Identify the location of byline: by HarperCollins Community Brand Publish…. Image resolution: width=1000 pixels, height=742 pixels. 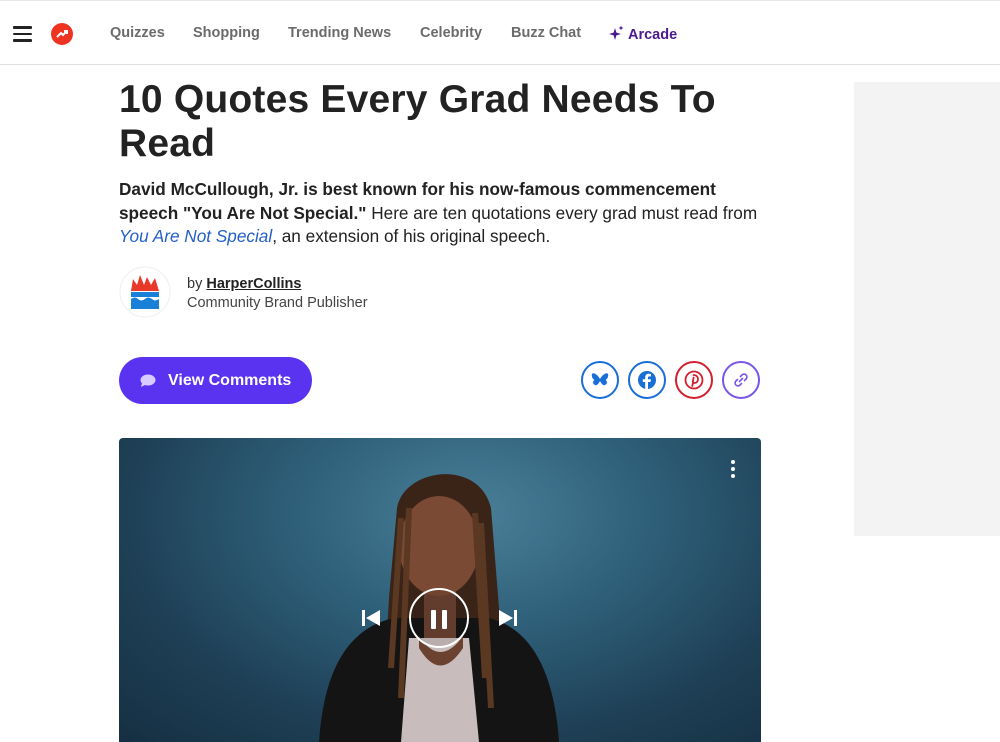
(319, 293).